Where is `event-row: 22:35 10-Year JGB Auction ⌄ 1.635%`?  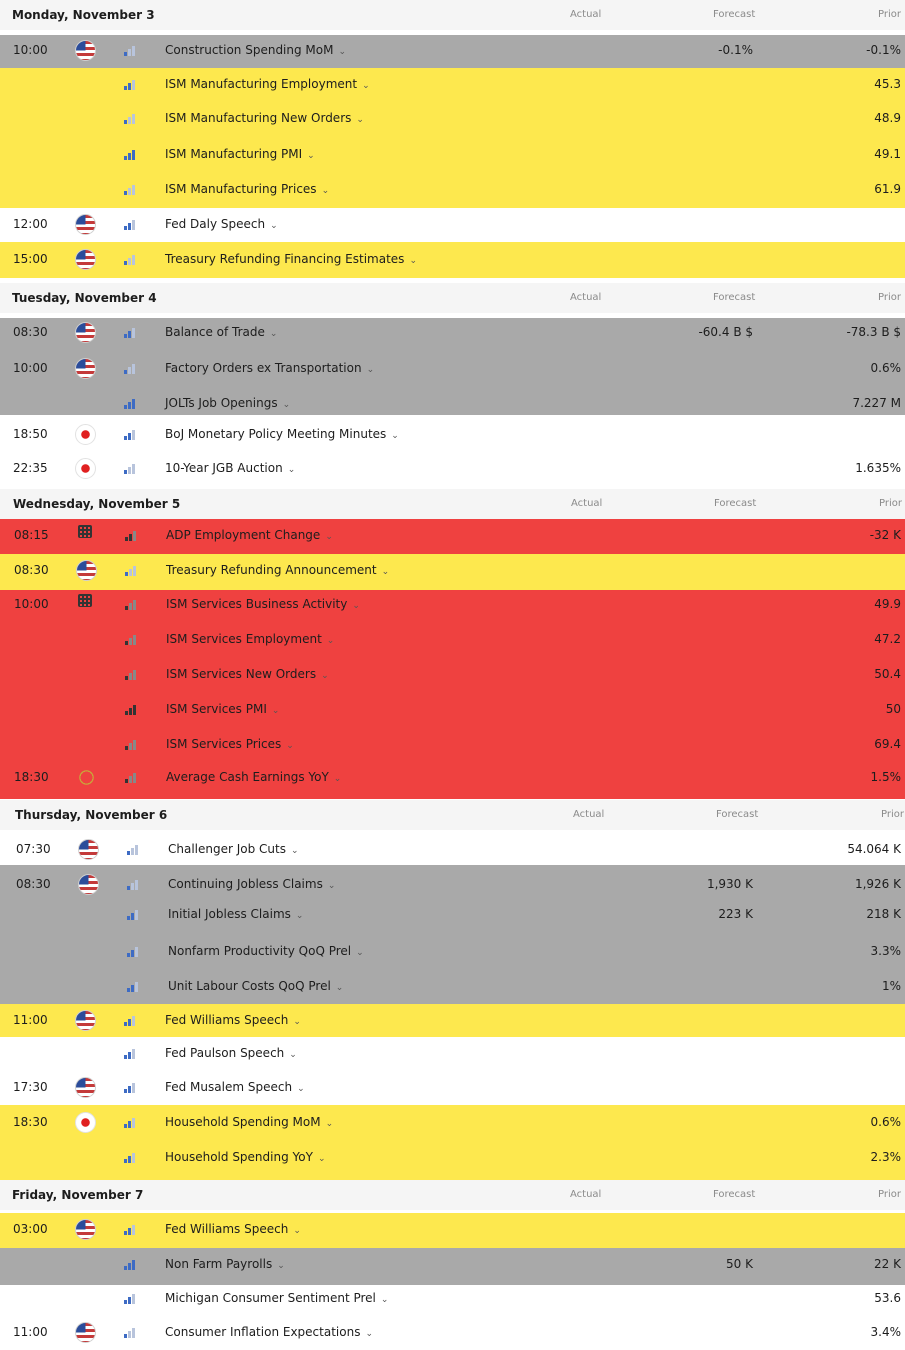 event-row: 22:35 10-Year JGB Auction ⌄ 1.635% is located at coordinates (452, 469).